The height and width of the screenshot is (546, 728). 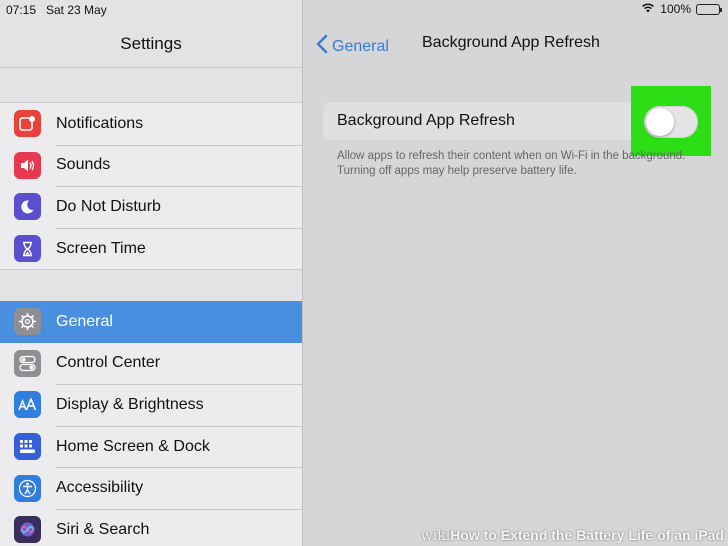 What do you see at coordinates (130, 404) in the screenshot?
I see `sidebar-item-label: Display & Brightness` at bounding box center [130, 404].